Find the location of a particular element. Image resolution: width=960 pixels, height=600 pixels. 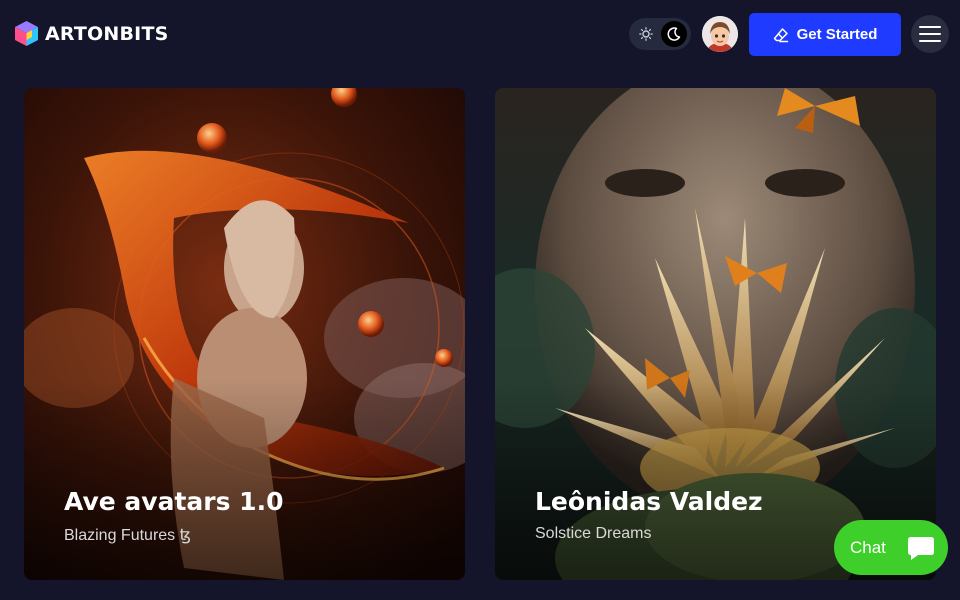

chat-button: Chat is located at coordinates (891, 547).